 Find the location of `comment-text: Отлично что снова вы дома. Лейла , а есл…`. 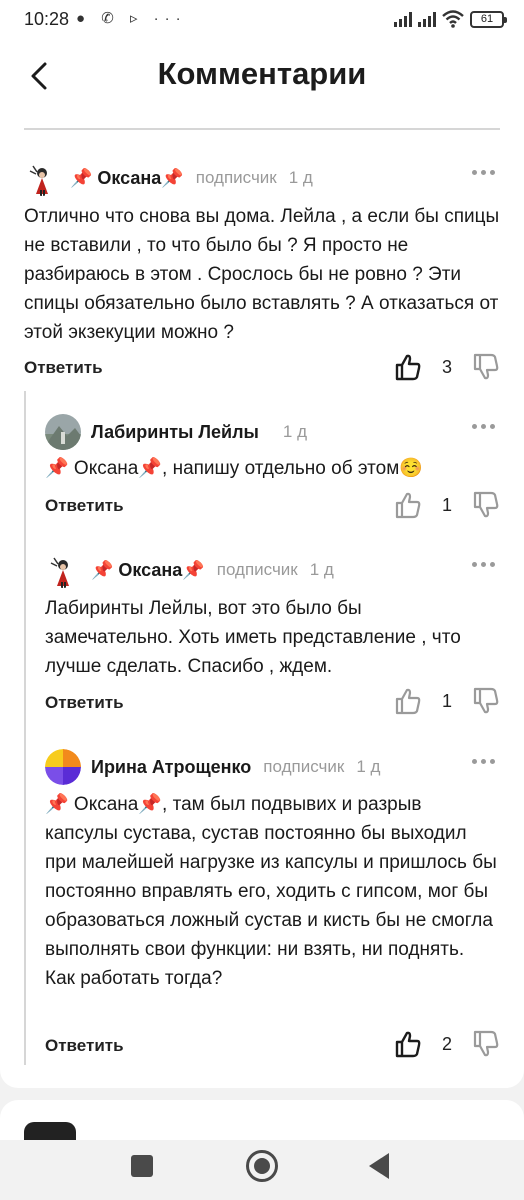

comment-text: Отлично что снова вы дома. Лейла , а есл… is located at coordinates (262, 274).